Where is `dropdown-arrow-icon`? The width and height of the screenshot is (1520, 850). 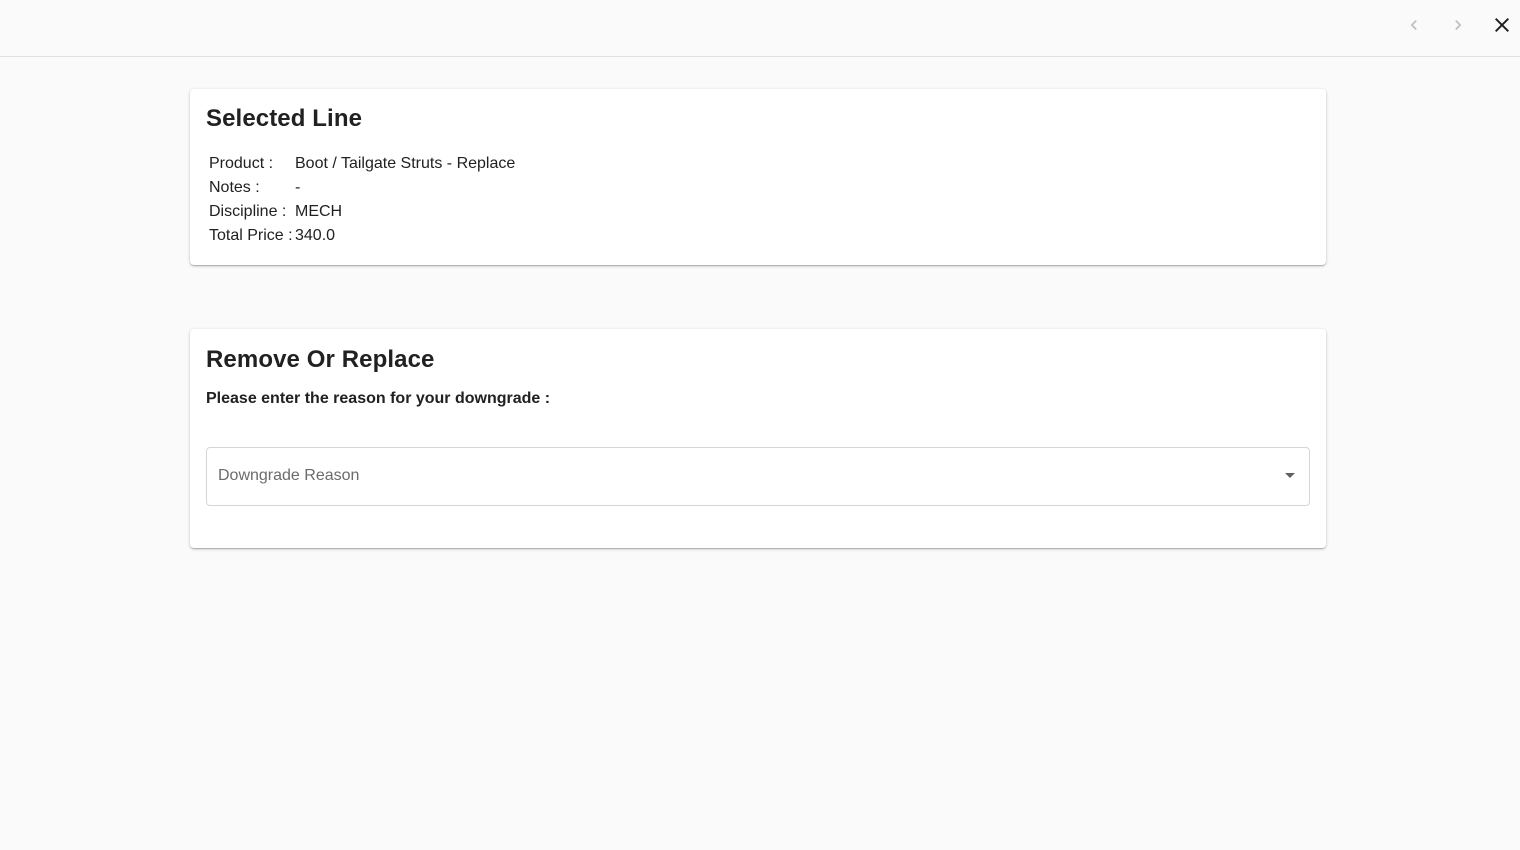 dropdown-arrow-icon is located at coordinates (1290, 475).